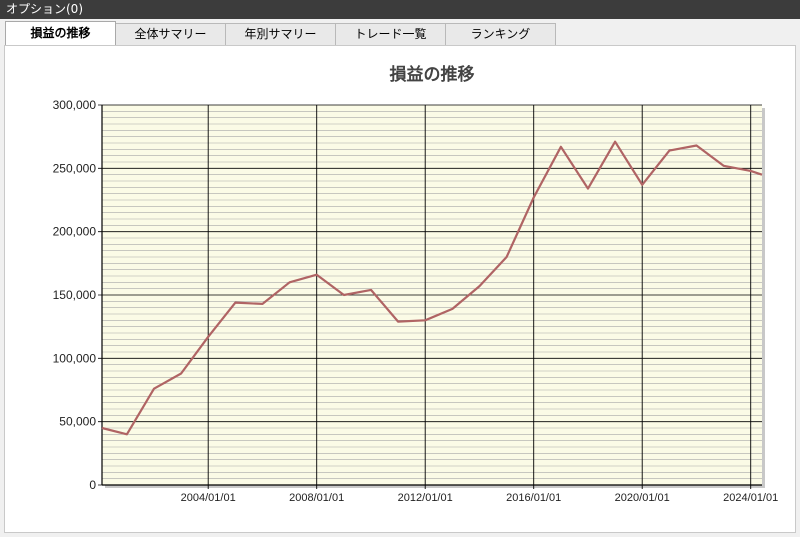 The width and height of the screenshot is (800, 537). Describe the element at coordinates (75, 105) in the screenshot. I see `y-tick-label: 300,000` at that location.